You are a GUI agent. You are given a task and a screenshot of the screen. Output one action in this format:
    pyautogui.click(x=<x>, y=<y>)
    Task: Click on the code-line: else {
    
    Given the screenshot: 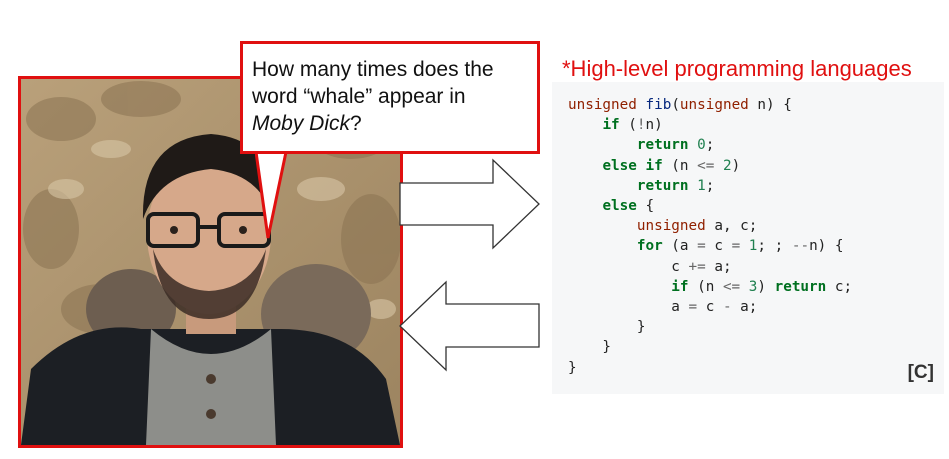 What is the action you would take?
    pyautogui.click(x=628, y=206)
    